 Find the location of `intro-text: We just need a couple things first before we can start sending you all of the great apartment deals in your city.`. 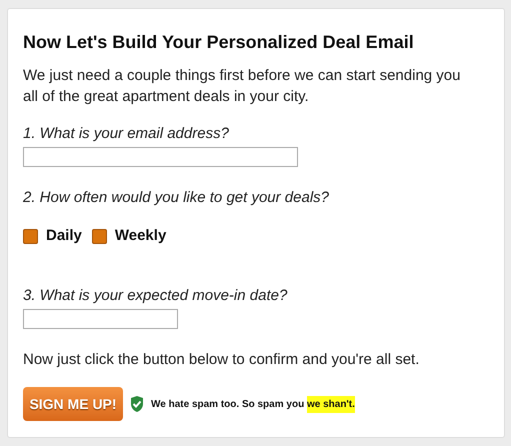

intro-text: We just need a couple things first before we can start sending you all of the great apartment deals in your city. is located at coordinates (242, 86).